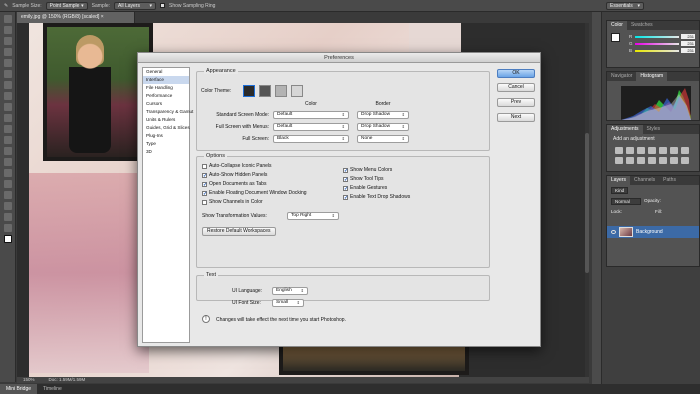 The height and width of the screenshot is (394, 700). What do you see at coordinates (8, 151) in the screenshot?
I see `blur-tool-icon` at bounding box center [8, 151].